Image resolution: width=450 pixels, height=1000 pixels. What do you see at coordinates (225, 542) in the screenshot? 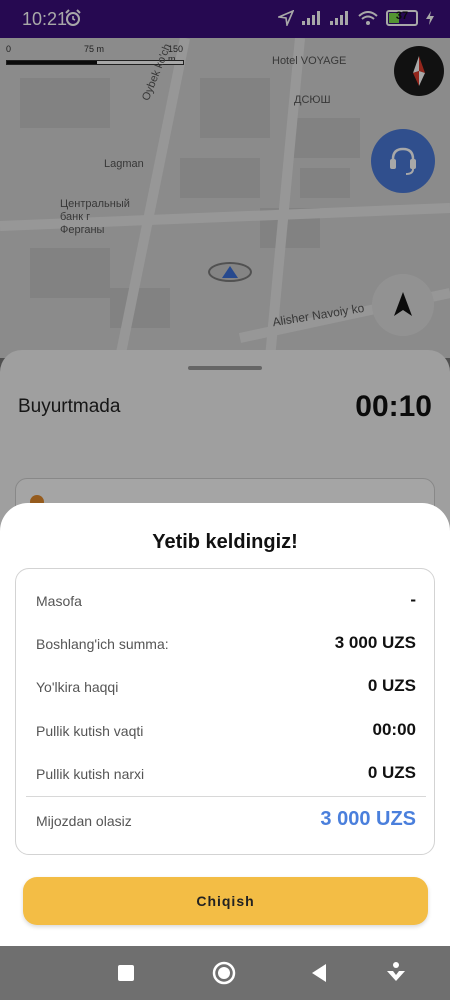
I see `sheet-title: Yetib keldingiz!` at bounding box center [225, 542].